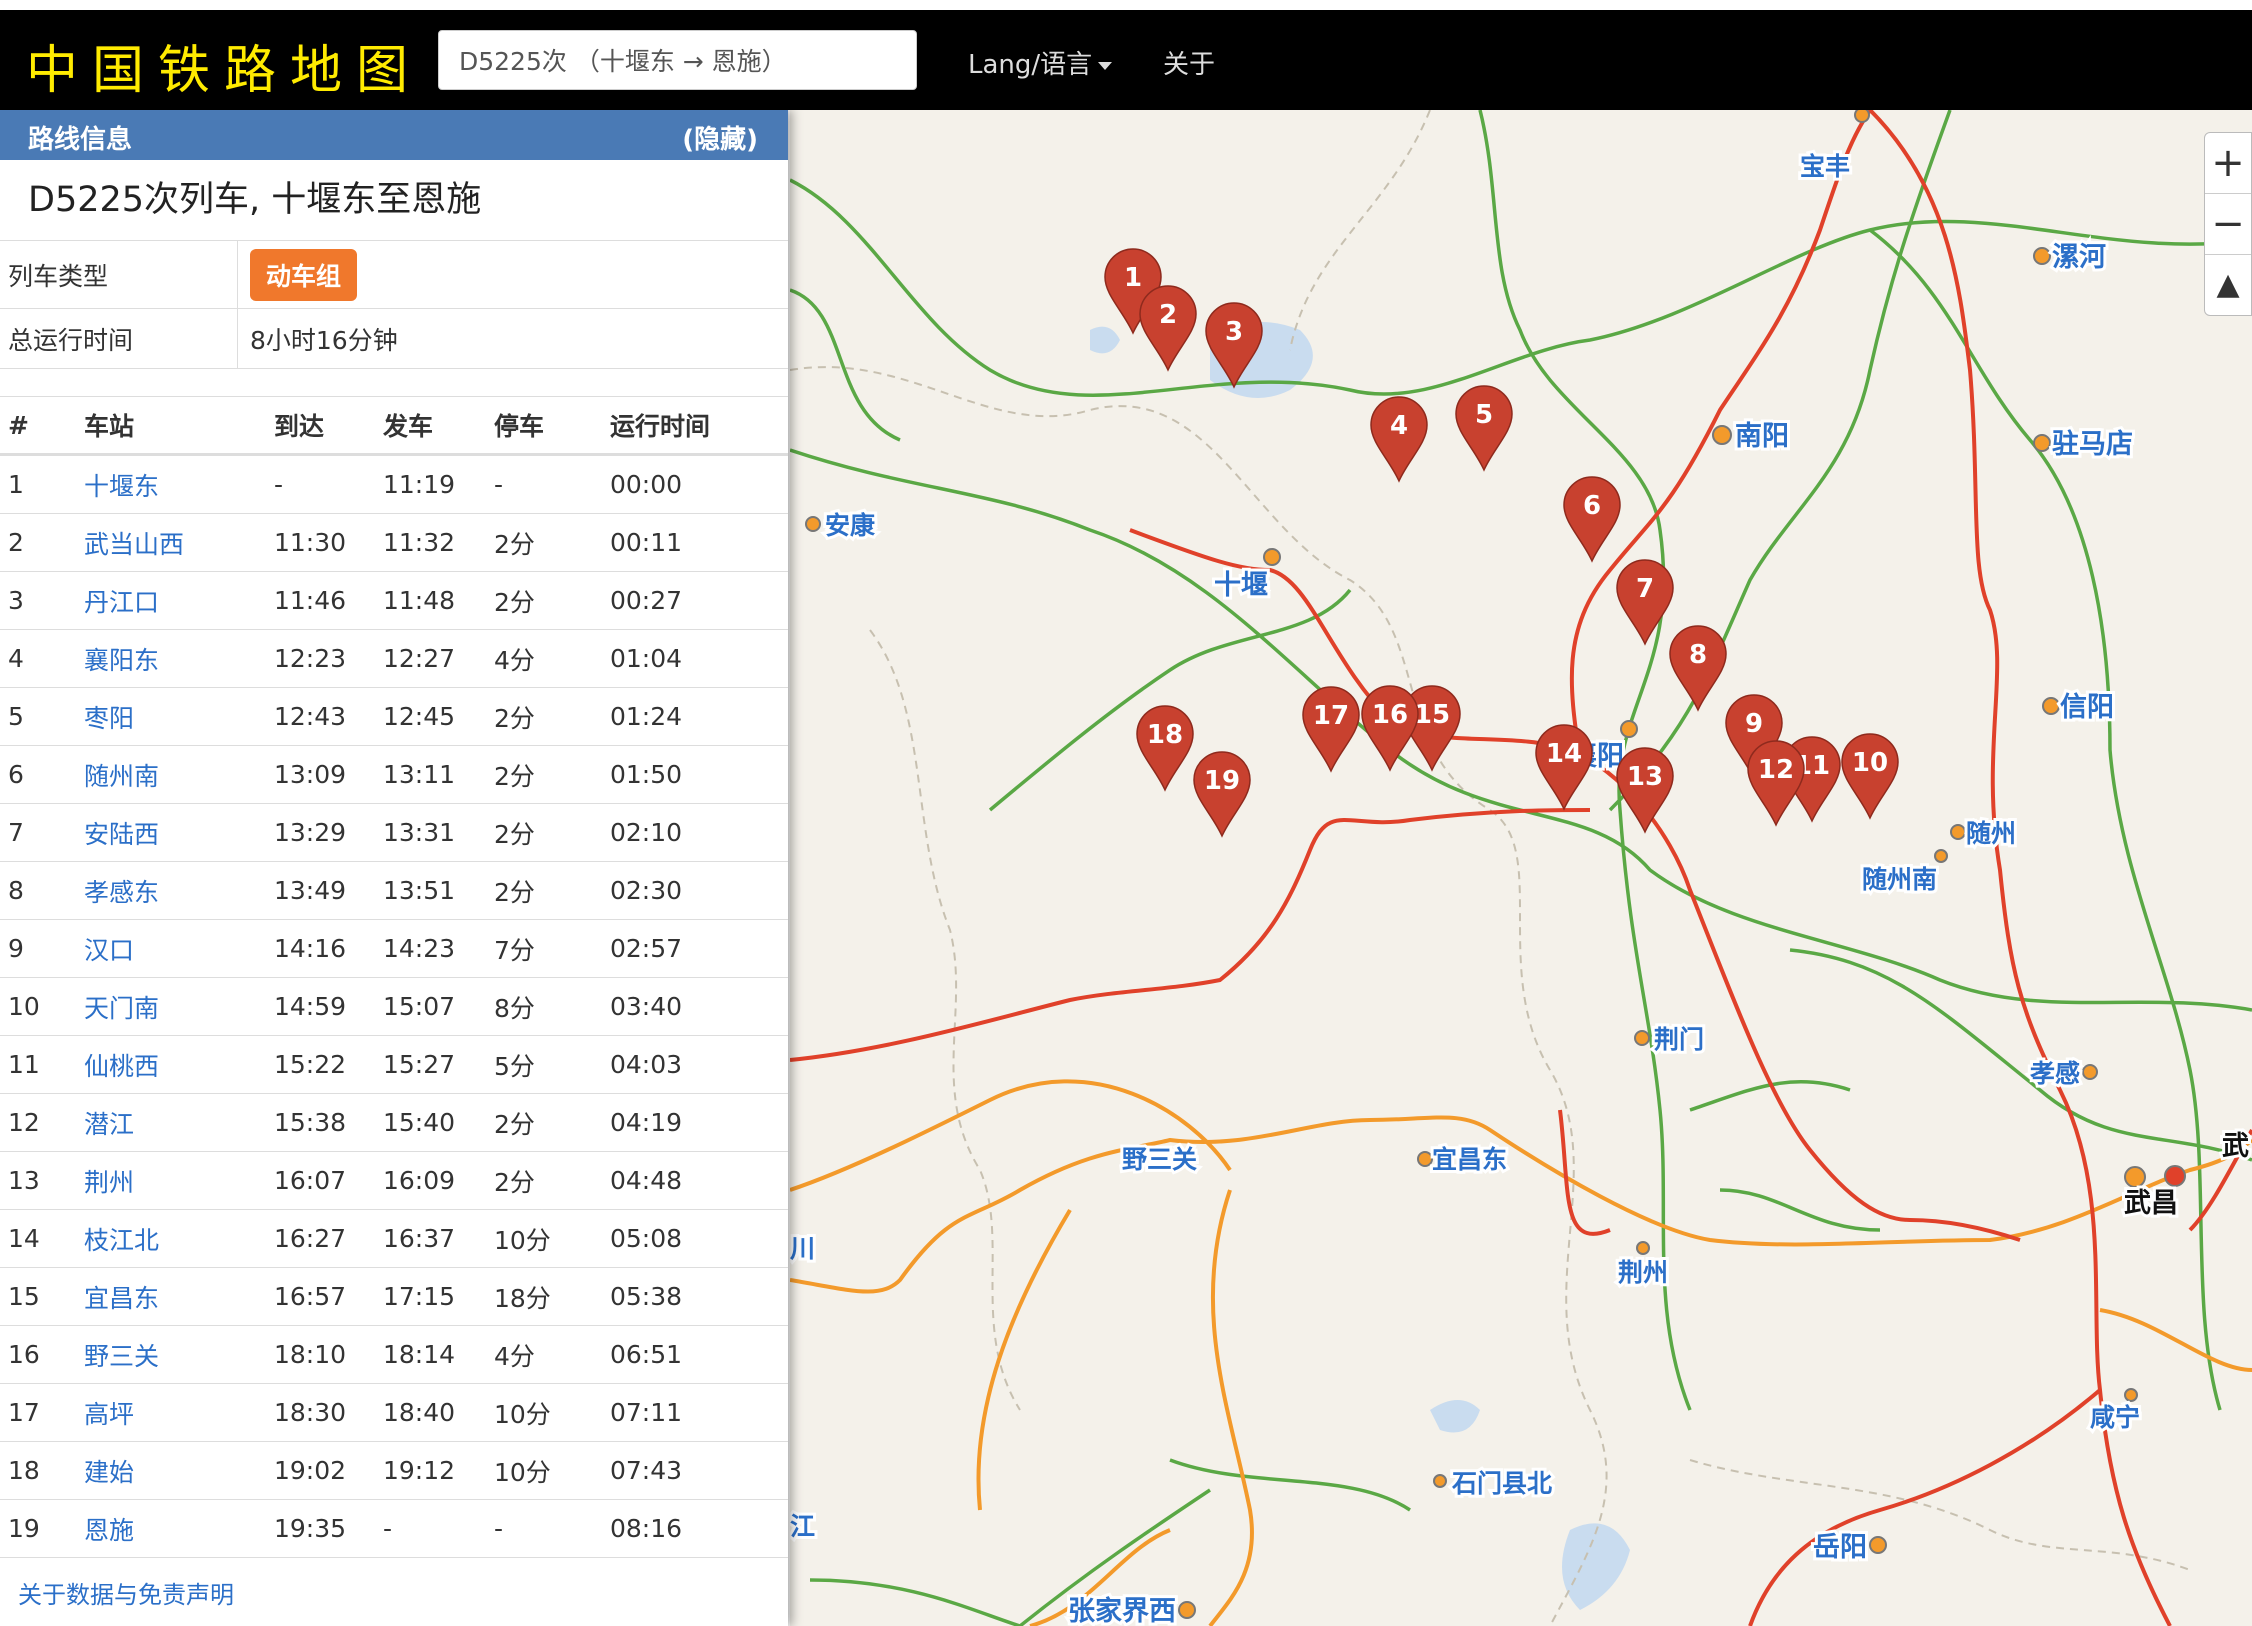  What do you see at coordinates (438, 948) in the screenshot?
I see `depart-time: 14:23` at bounding box center [438, 948].